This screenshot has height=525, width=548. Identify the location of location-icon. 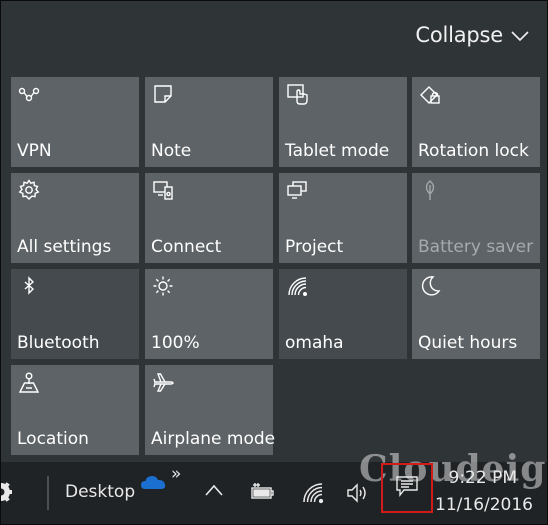
(29, 382).